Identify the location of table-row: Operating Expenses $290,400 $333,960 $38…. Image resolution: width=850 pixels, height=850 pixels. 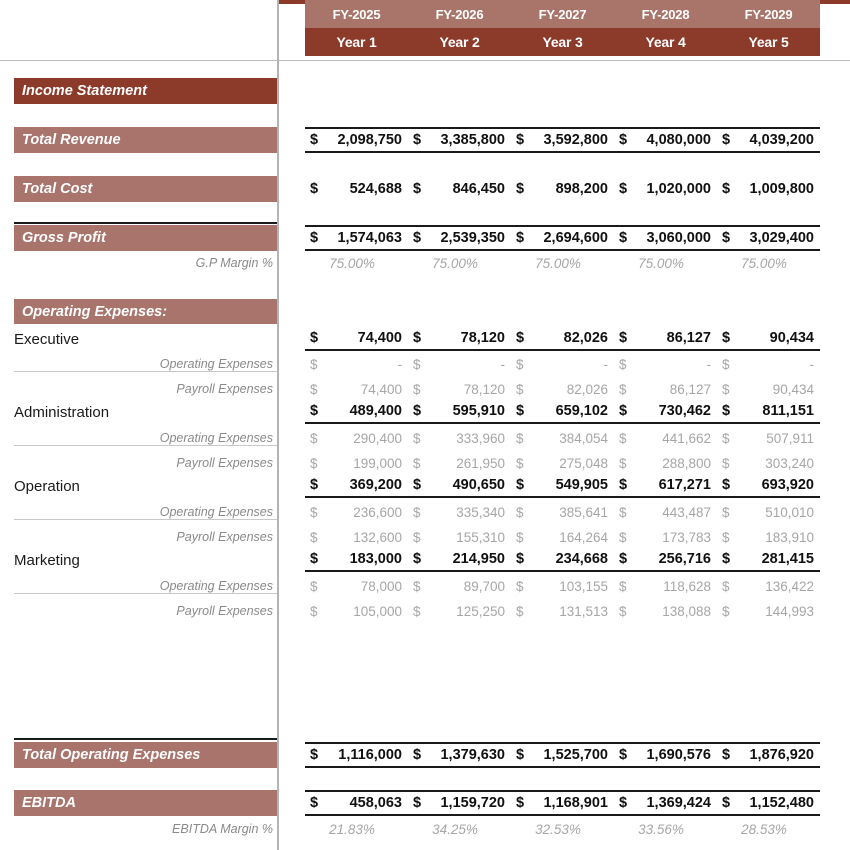
(425, 438).